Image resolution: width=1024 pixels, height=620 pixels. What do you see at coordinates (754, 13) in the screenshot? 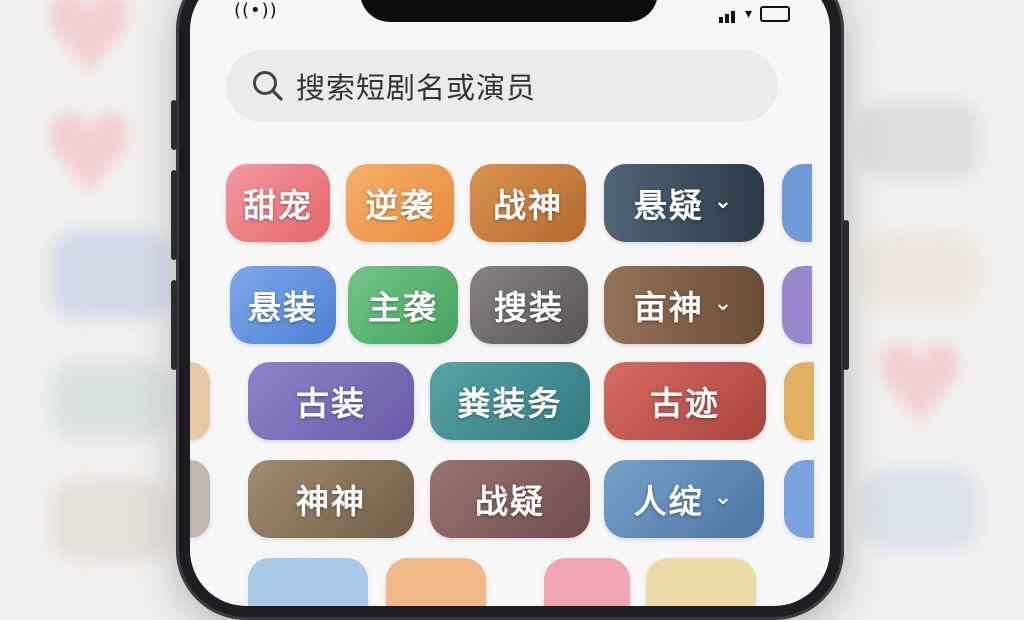
I see `status-bar-right: ▾` at bounding box center [754, 13].